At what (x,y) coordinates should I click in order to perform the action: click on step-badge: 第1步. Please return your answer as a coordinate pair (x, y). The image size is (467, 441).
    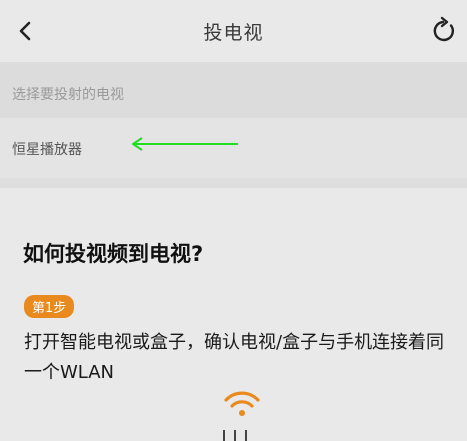
    Looking at the image, I should click on (49, 306).